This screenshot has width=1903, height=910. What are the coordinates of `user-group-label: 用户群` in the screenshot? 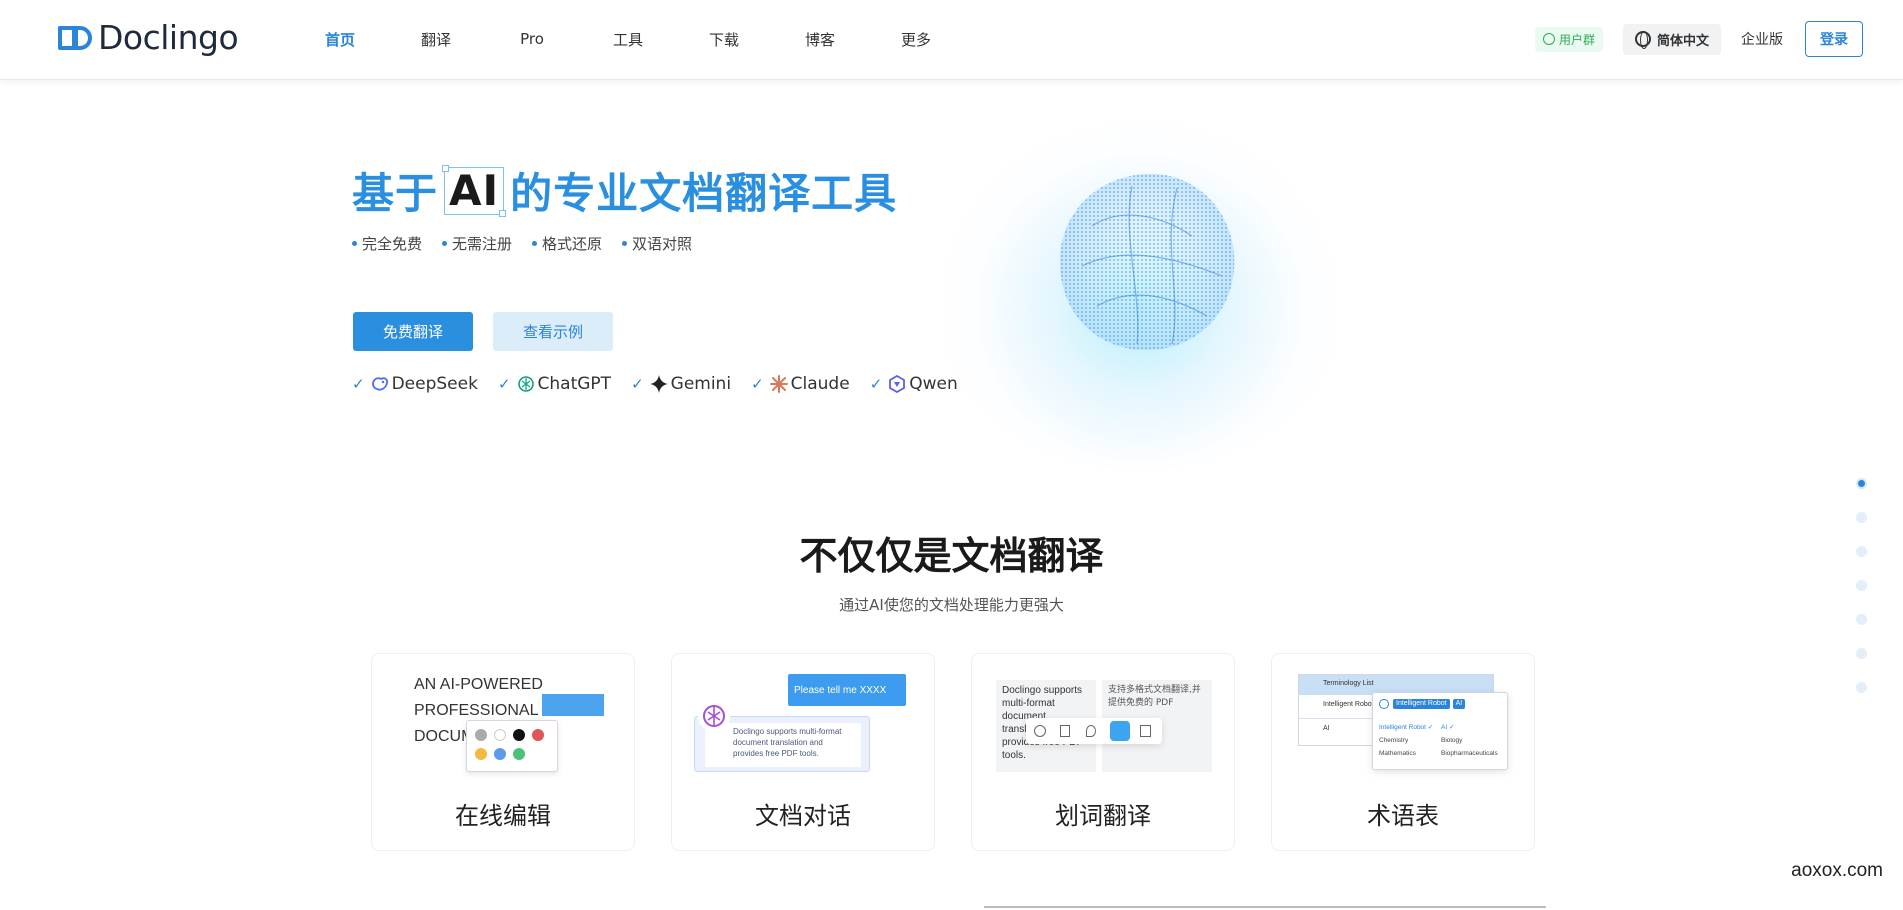 It's located at (1576, 39).